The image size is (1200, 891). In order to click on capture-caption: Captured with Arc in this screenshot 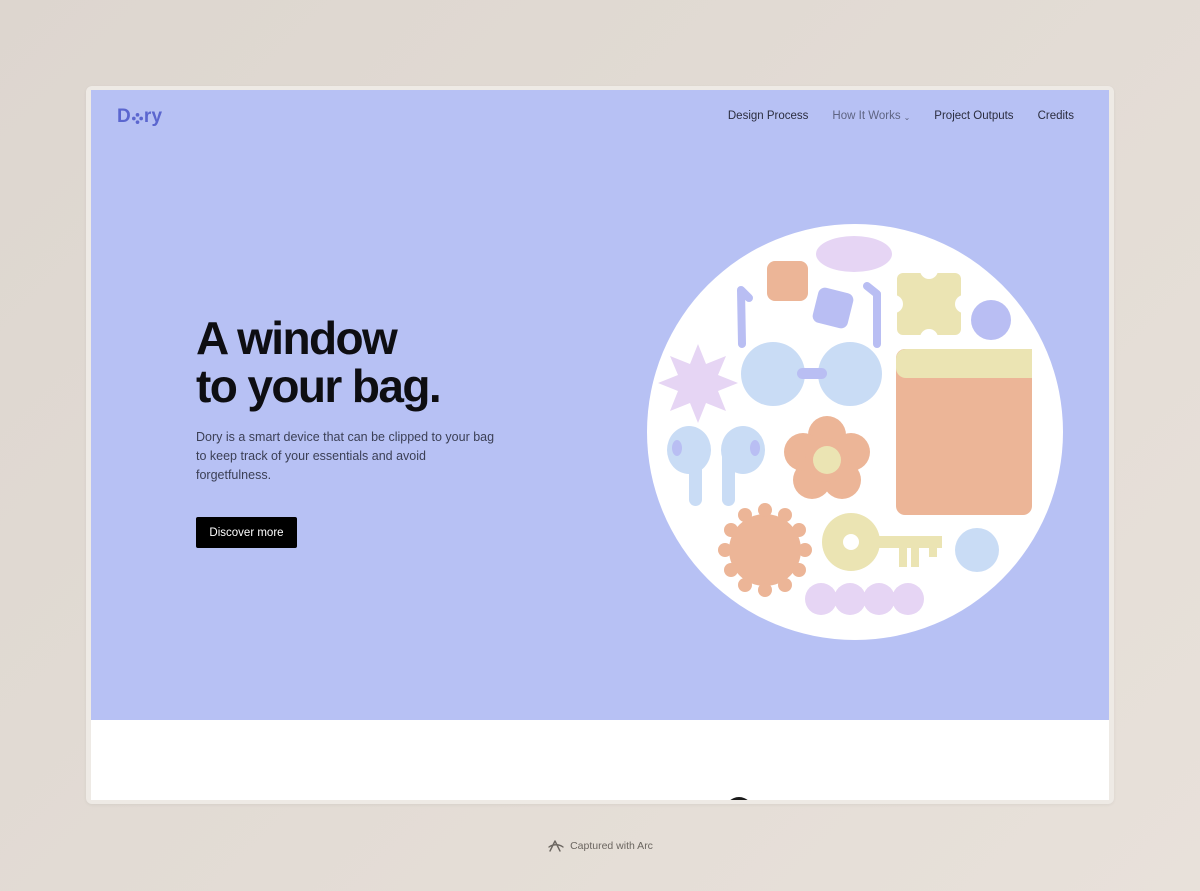, I will do `click(600, 846)`.